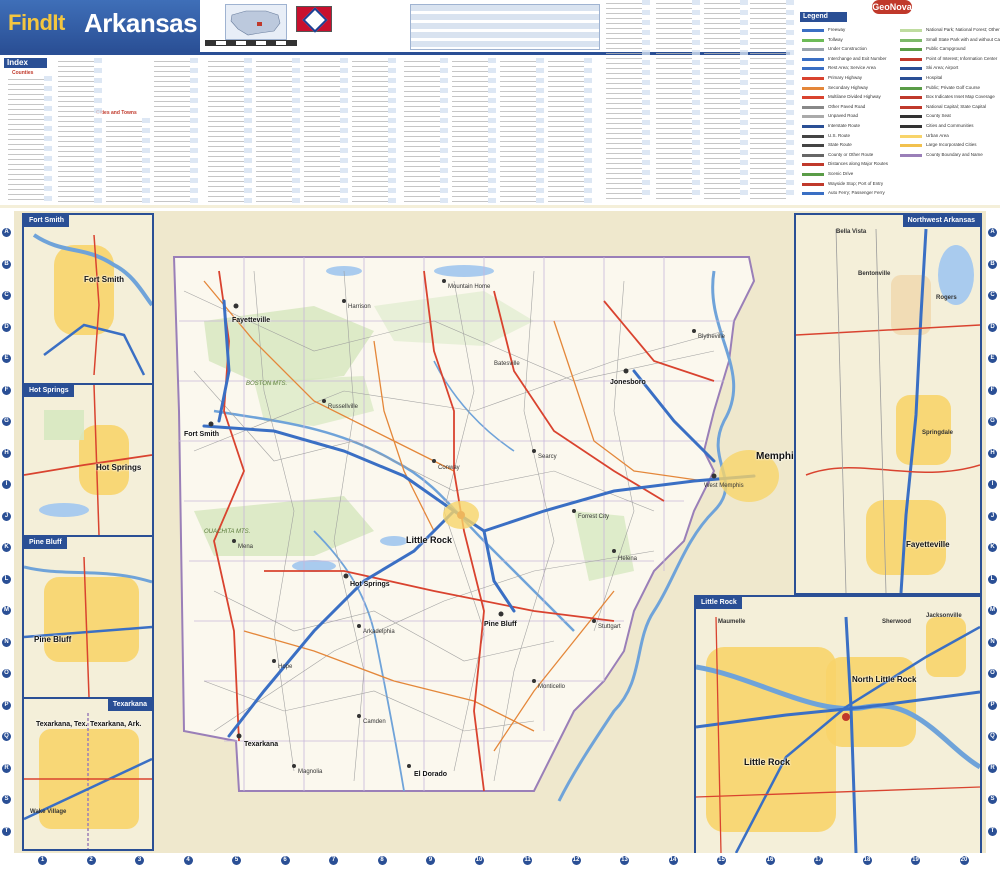 This screenshot has width=1000, height=879. What do you see at coordinates (609, 627) in the screenshot?
I see `city-label: Stuttgart` at bounding box center [609, 627].